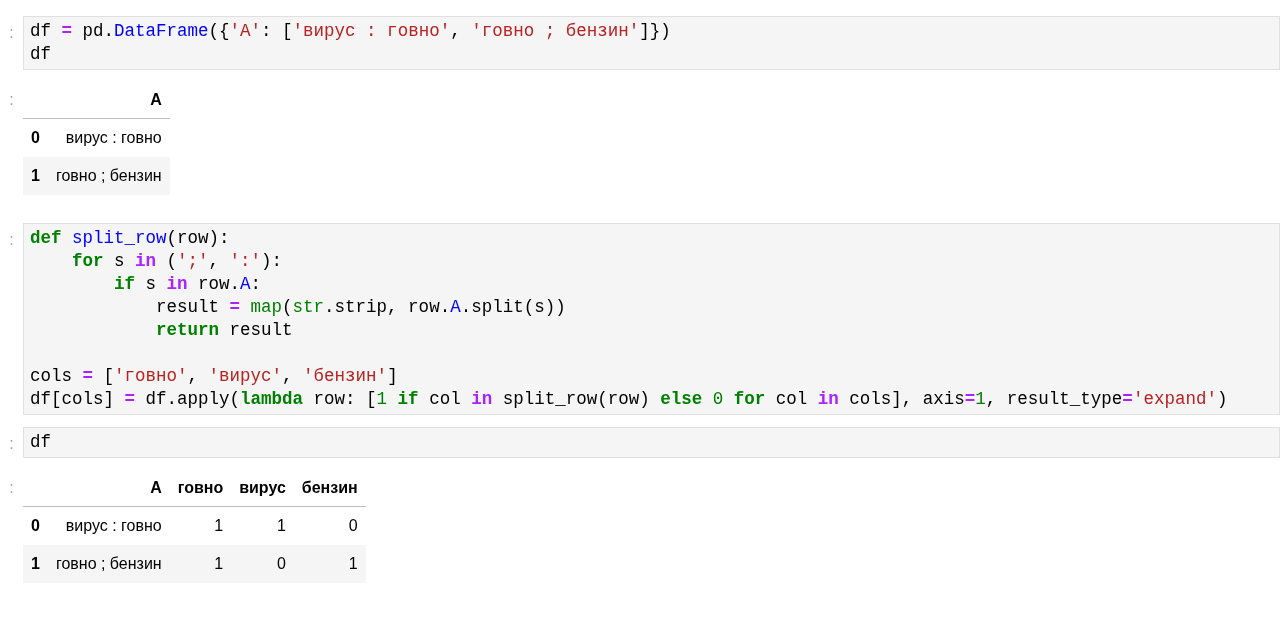 This screenshot has width=1280, height=617. I want to click on code-line: for s in (';', ':'):, so click(177, 261).